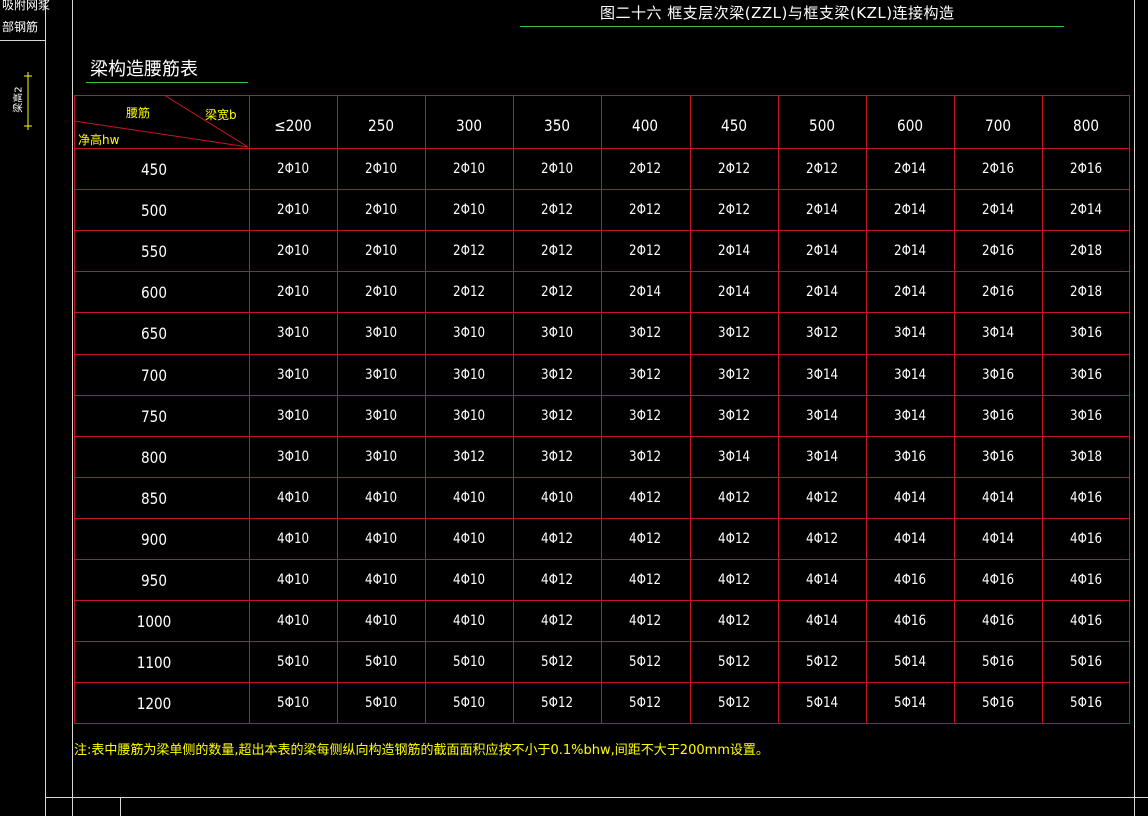  Describe the element at coordinates (1134, 408) in the screenshot. I see `frame-line-right` at that location.